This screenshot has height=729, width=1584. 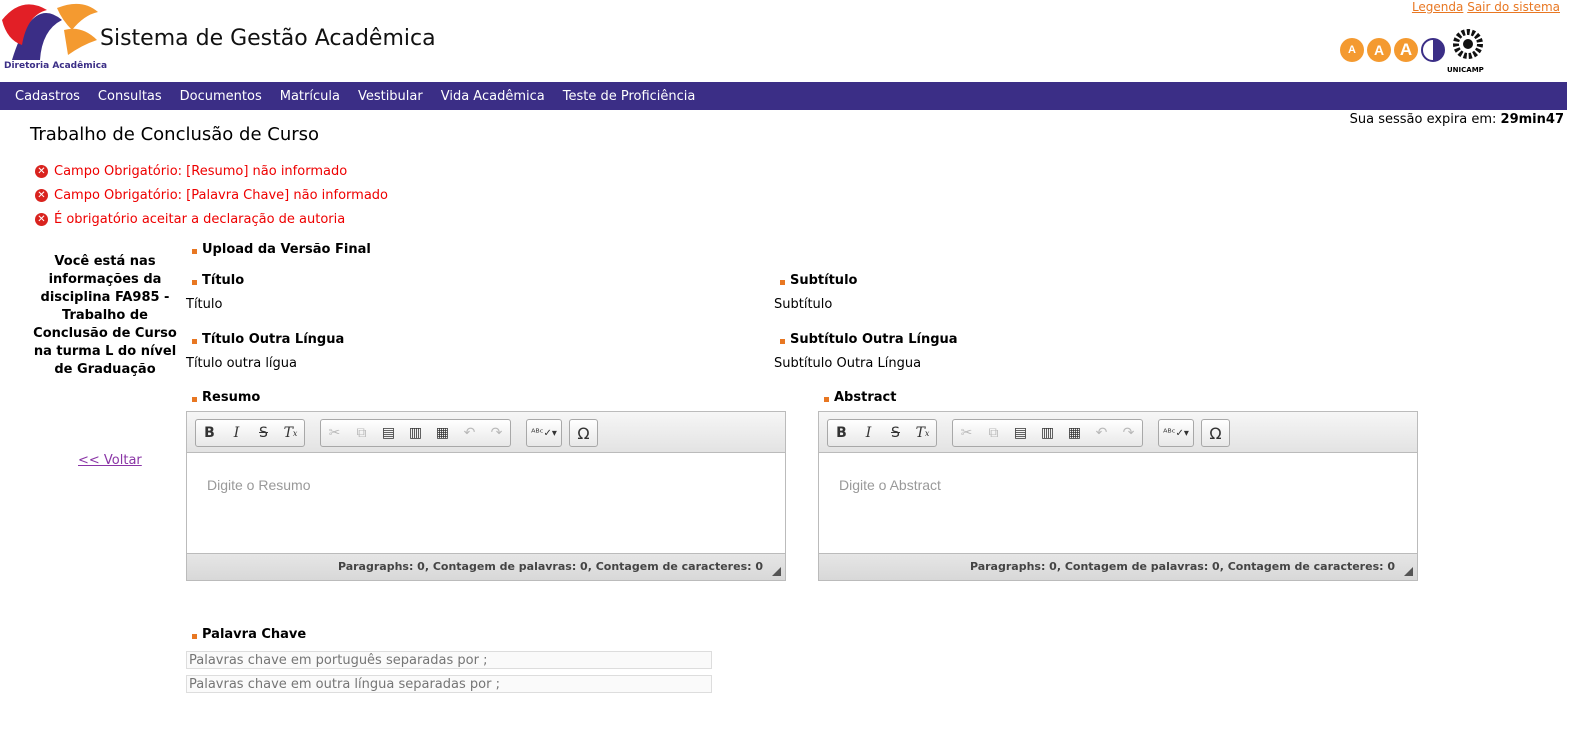 I want to click on subtitulo-heading: Subtítulo, so click(x=818, y=280).